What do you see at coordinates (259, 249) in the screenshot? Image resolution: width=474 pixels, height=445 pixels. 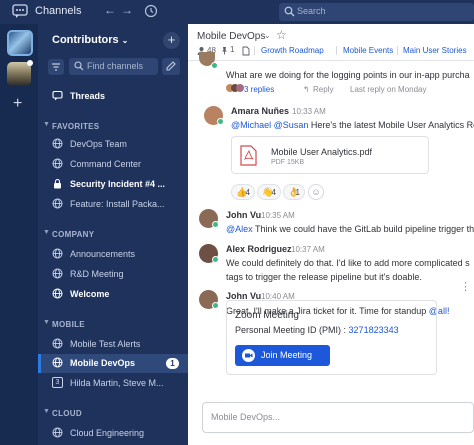 I see `message-author: Alex Rodriguez` at bounding box center [259, 249].